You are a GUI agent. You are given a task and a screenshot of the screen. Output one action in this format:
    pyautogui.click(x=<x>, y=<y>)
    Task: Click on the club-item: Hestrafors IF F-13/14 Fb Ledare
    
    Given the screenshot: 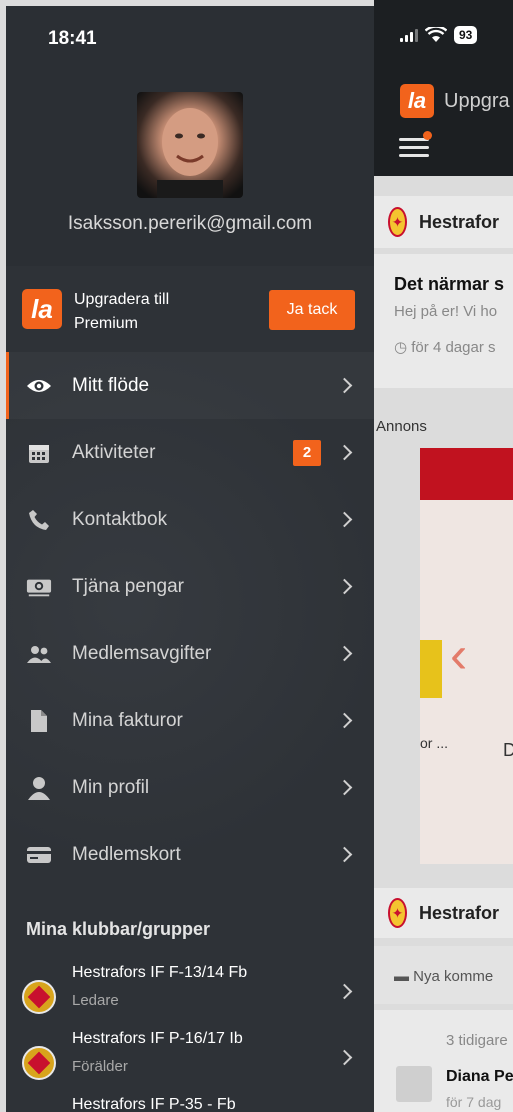 What is the action you would take?
    pyautogui.click(x=190, y=995)
    